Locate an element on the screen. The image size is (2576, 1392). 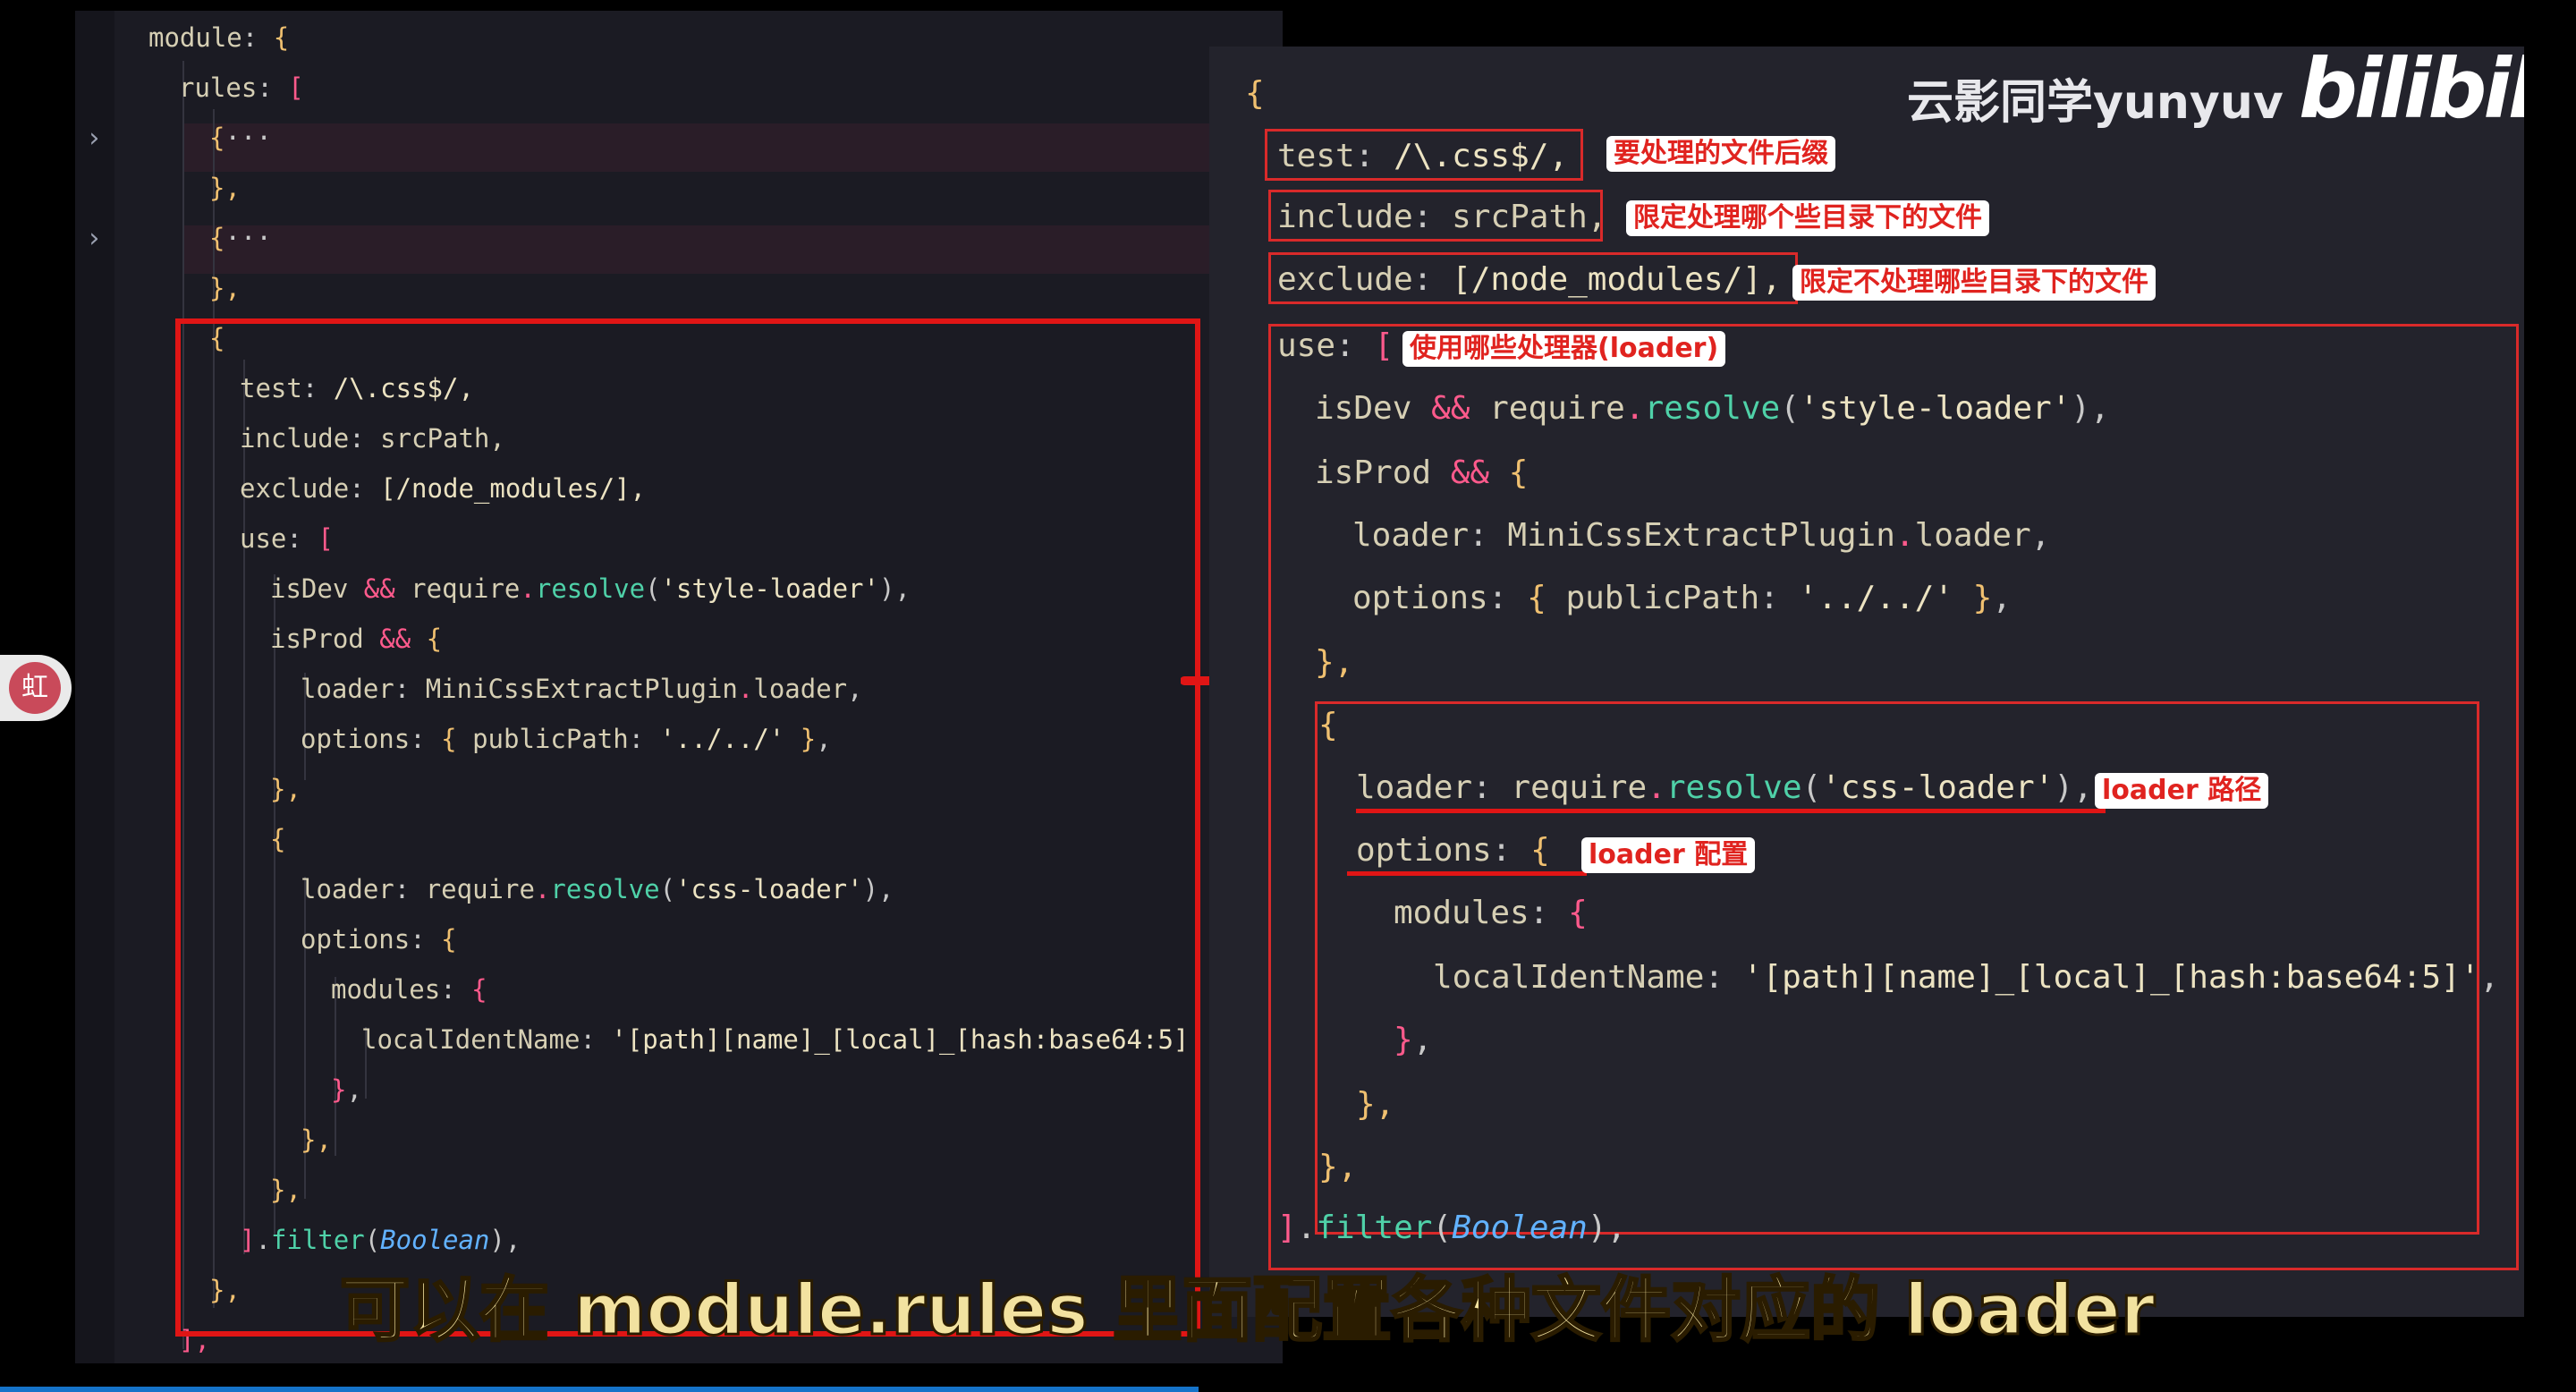
code-line: rules: [ is located at coordinates (241, 87).